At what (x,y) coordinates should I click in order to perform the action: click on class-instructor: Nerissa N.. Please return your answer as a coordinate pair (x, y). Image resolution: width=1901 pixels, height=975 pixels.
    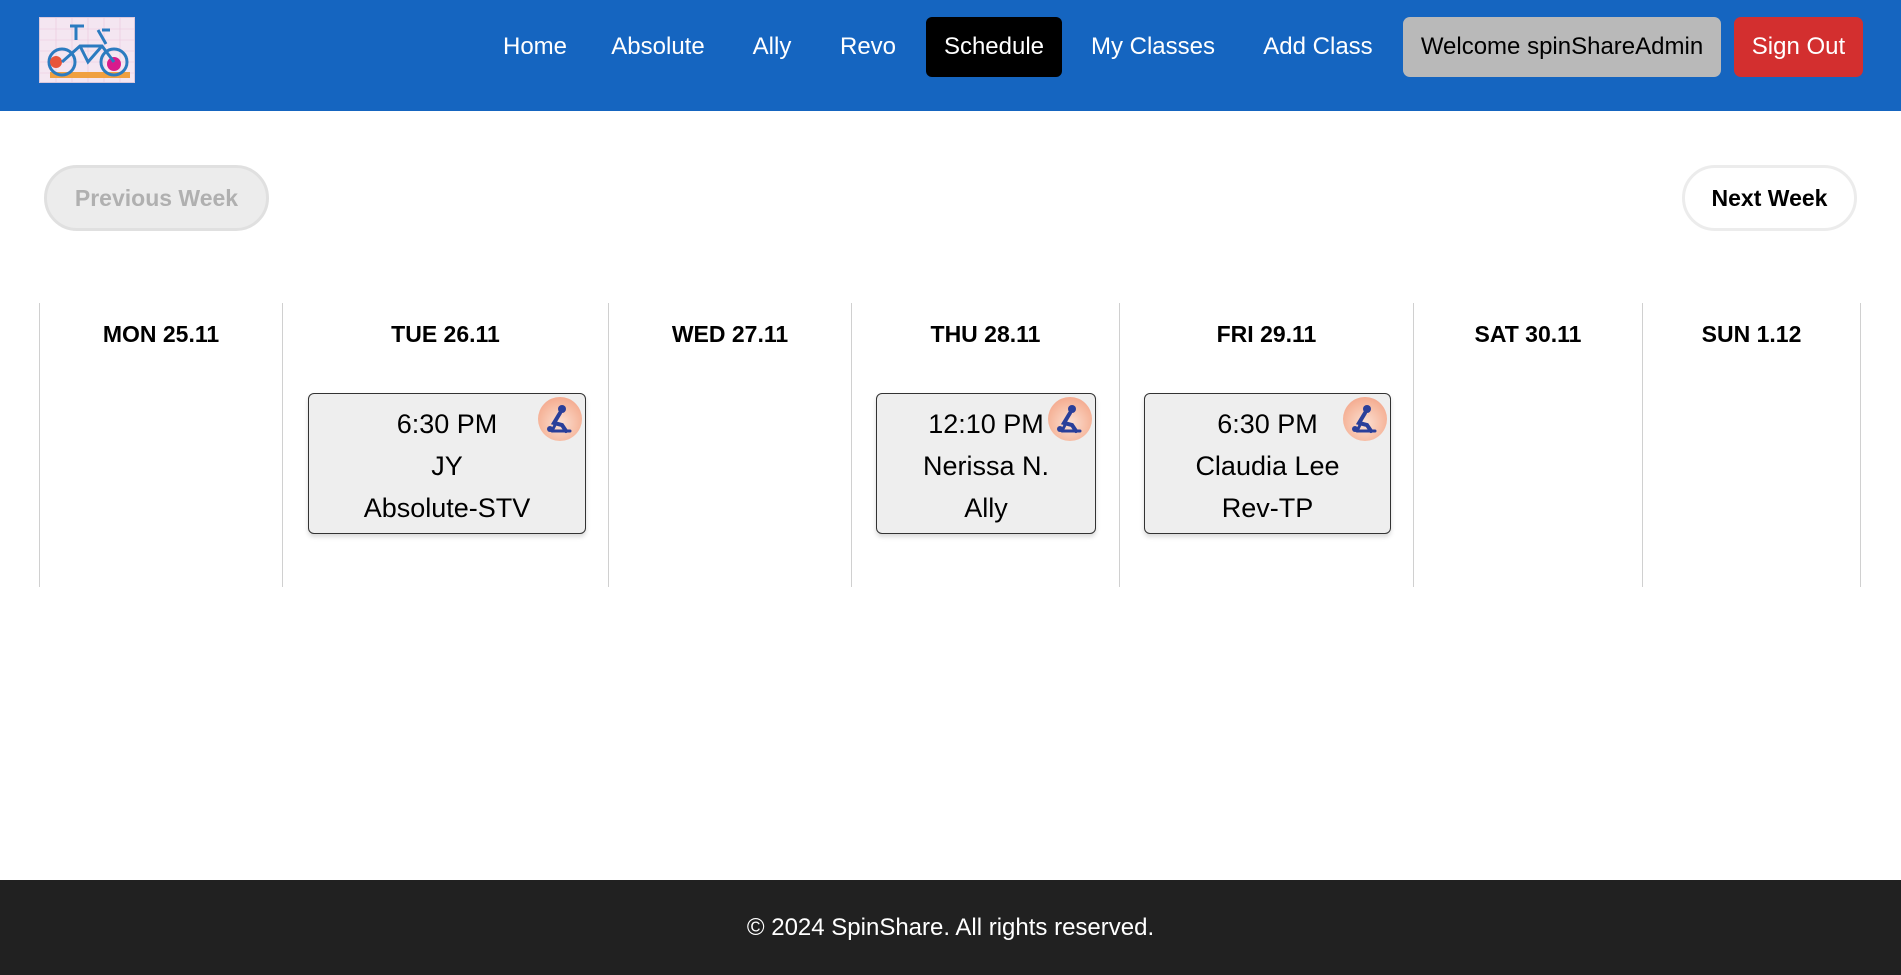
    Looking at the image, I should click on (986, 466).